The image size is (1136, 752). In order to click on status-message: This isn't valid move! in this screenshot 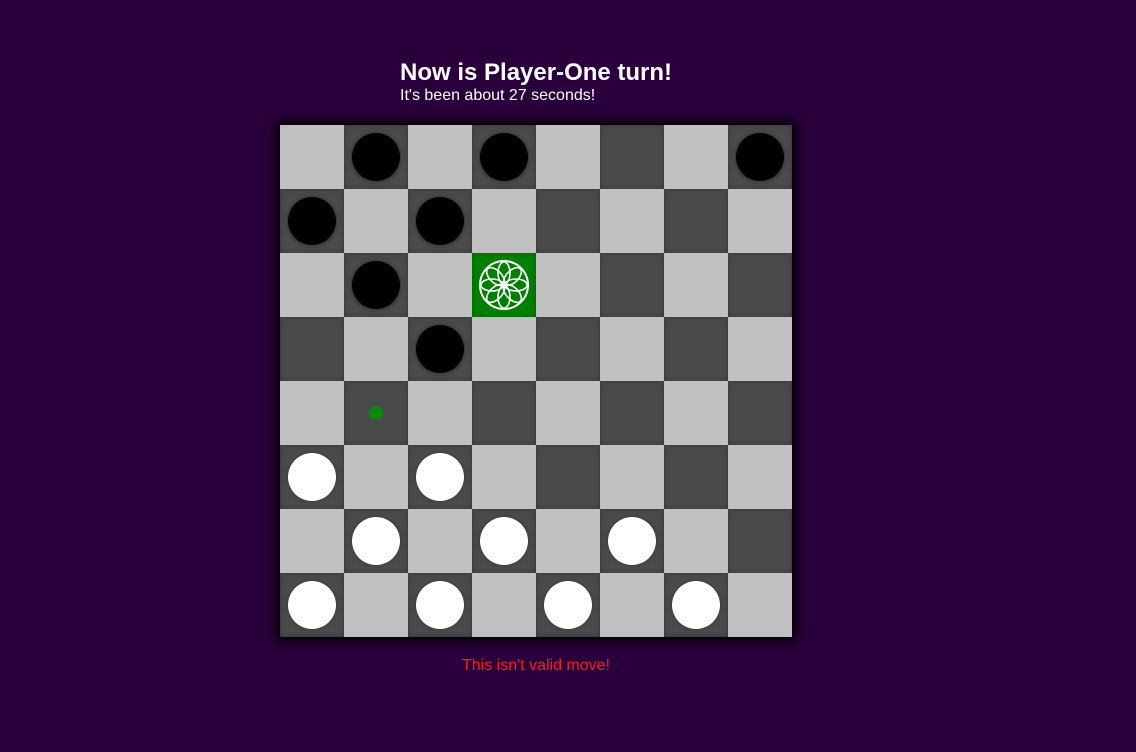, I will do `click(536, 665)`.